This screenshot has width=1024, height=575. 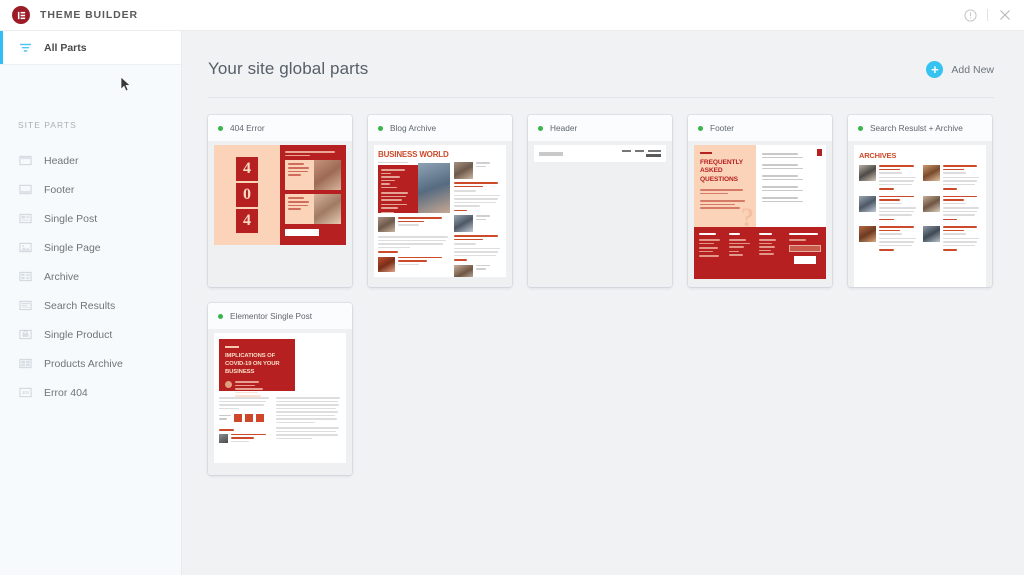 I want to click on thumb-post-related, so click(x=244, y=436).